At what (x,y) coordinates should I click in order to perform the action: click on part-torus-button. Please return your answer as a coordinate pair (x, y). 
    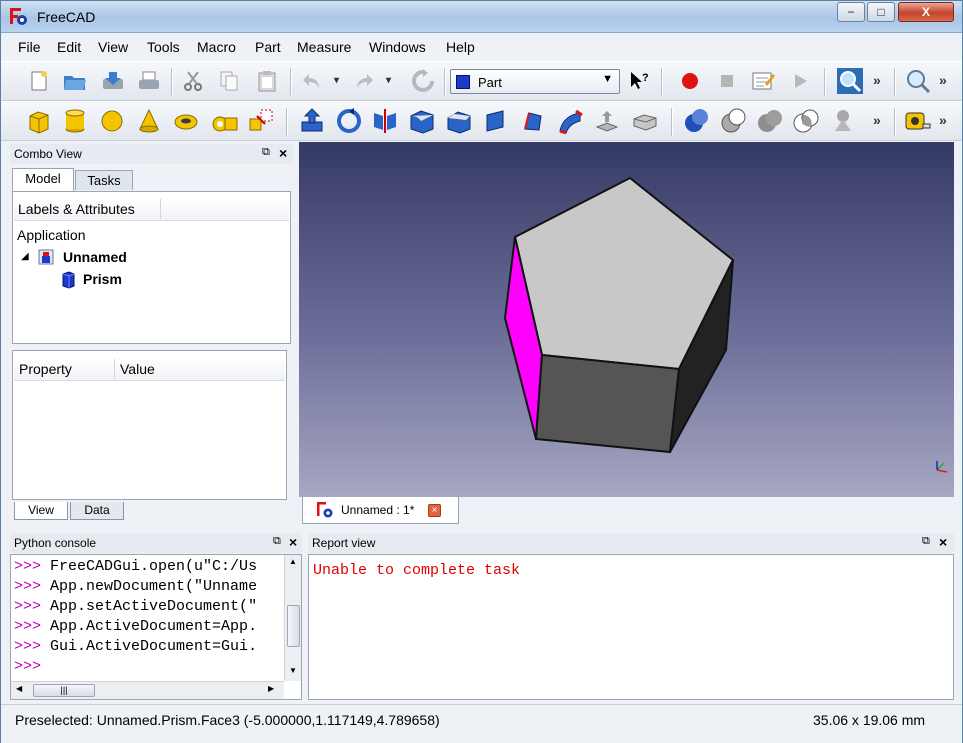
    Looking at the image, I should click on (186, 121).